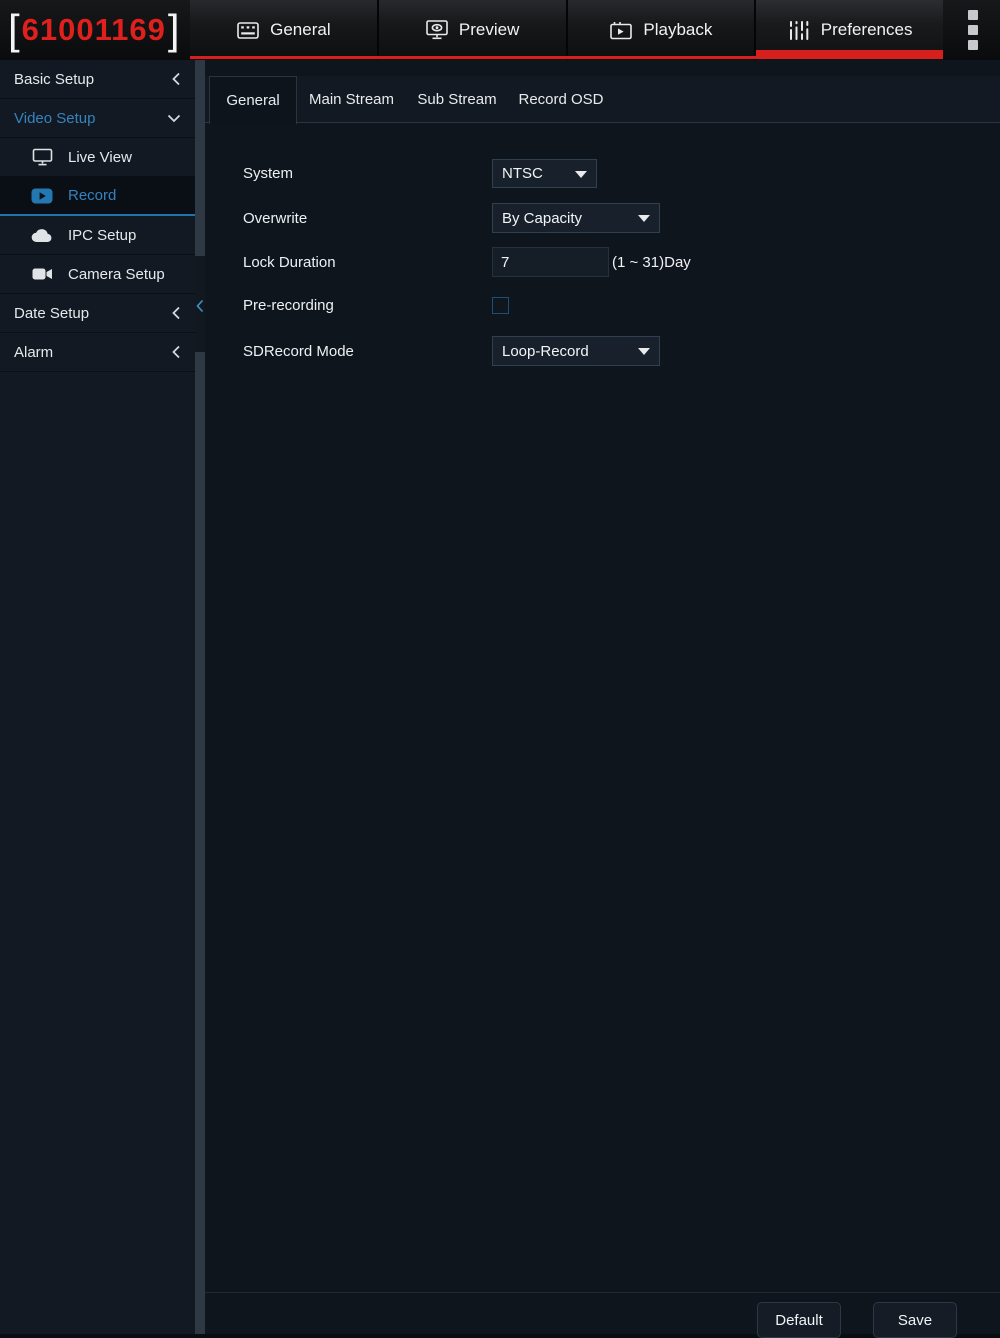 The image size is (1000, 1338). I want to click on monitor-eye-icon, so click(437, 30).